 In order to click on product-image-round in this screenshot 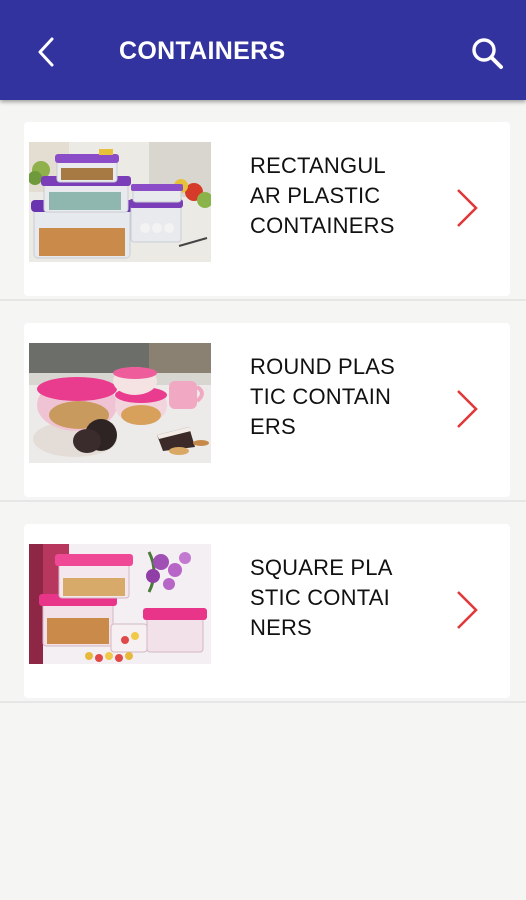, I will do `click(120, 403)`.